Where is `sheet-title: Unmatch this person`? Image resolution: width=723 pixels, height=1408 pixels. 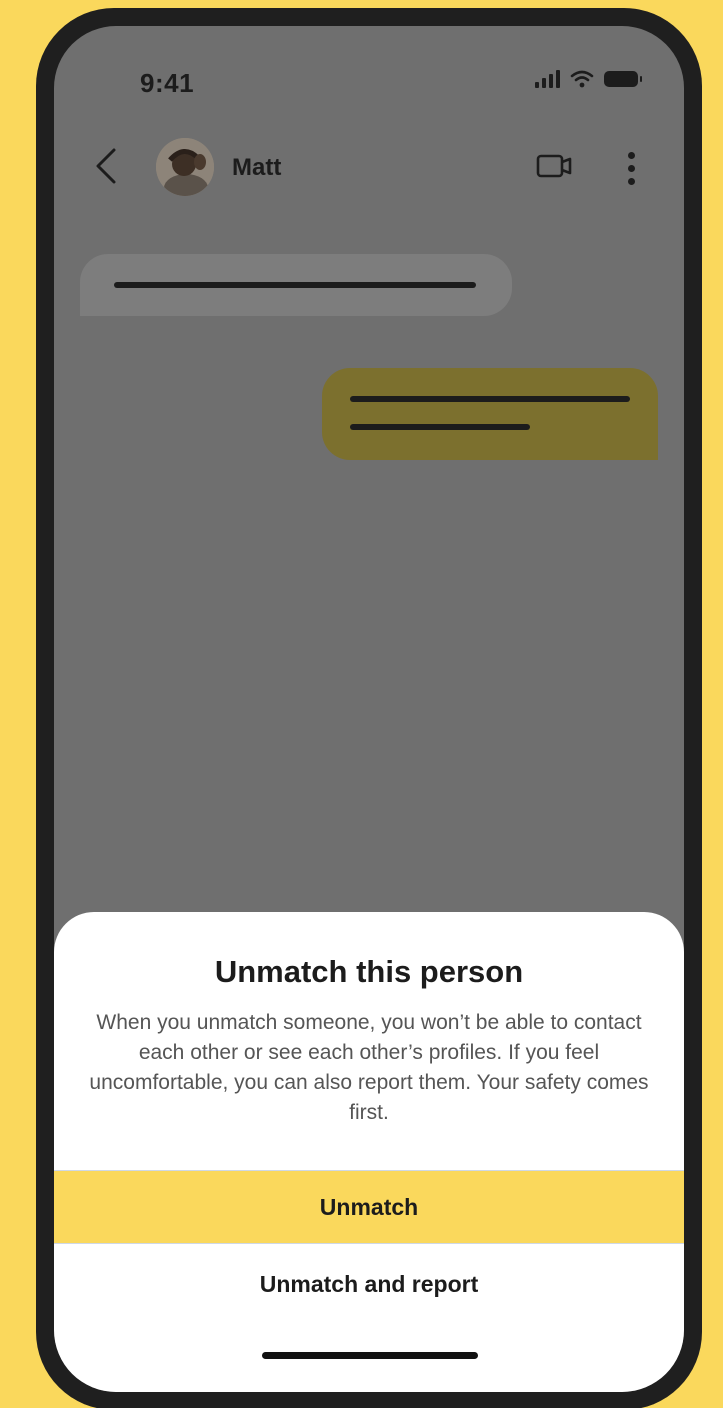
sheet-title: Unmatch this person is located at coordinates (369, 971).